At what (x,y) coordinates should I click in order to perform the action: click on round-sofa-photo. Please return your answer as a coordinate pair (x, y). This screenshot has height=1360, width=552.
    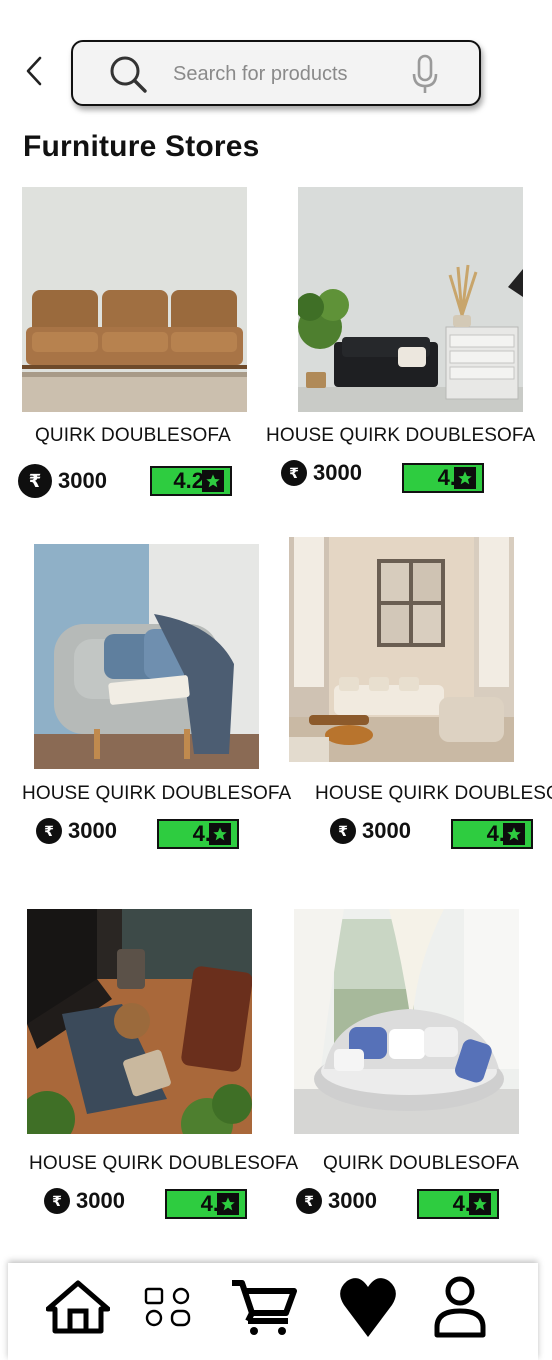
    Looking at the image, I should click on (406, 1021).